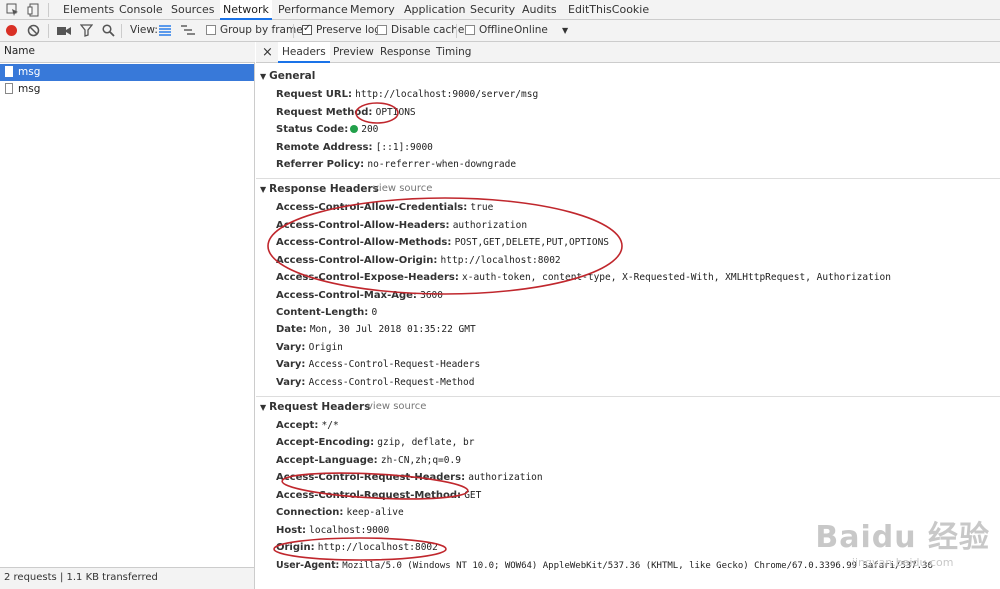 Image resolution: width=1000 pixels, height=589 pixels. I want to click on tab-preview: Preview, so click(353, 52).